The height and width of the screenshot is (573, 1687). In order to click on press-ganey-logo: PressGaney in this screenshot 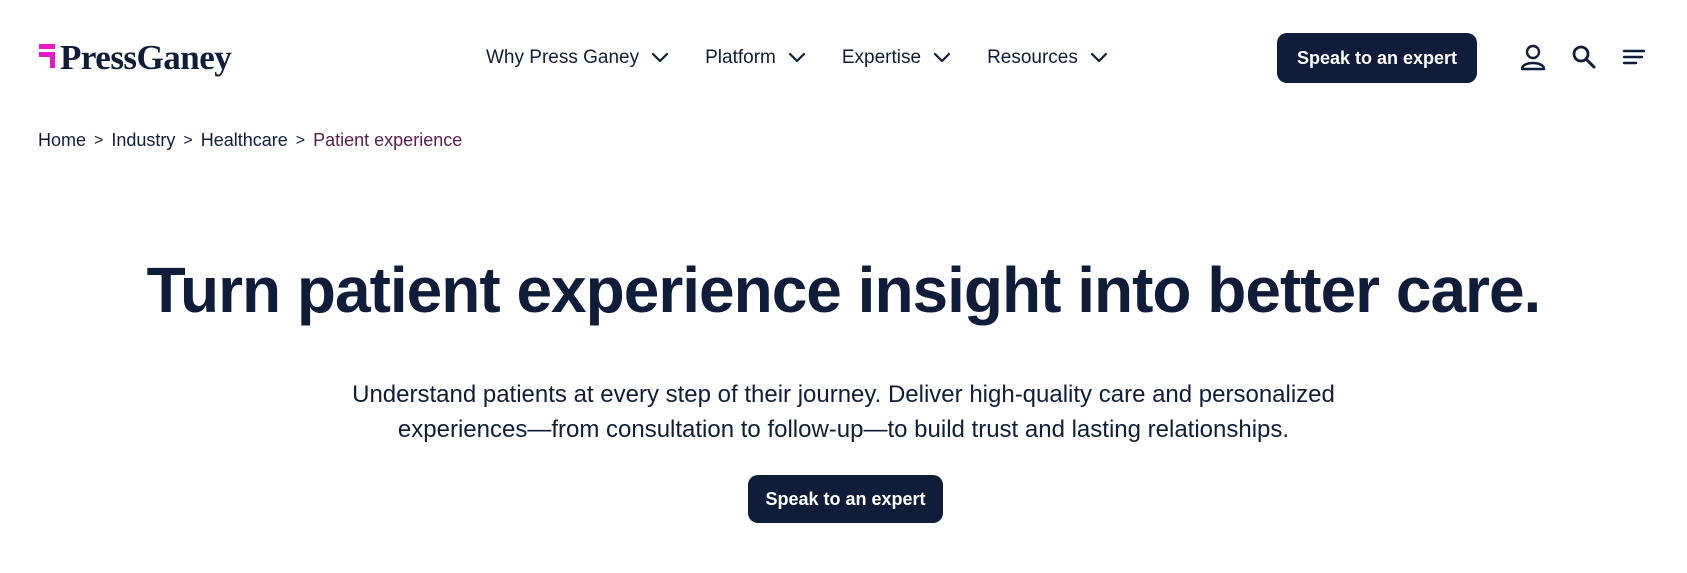, I will do `click(135, 58)`.